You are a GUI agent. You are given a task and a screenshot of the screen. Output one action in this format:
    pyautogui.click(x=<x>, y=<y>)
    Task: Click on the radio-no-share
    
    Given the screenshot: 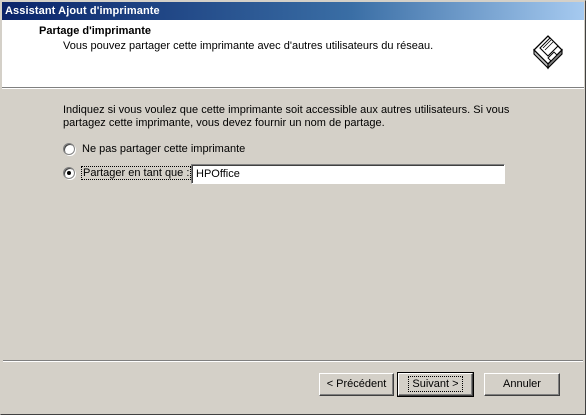 What is the action you would take?
    pyautogui.click(x=69, y=149)
    